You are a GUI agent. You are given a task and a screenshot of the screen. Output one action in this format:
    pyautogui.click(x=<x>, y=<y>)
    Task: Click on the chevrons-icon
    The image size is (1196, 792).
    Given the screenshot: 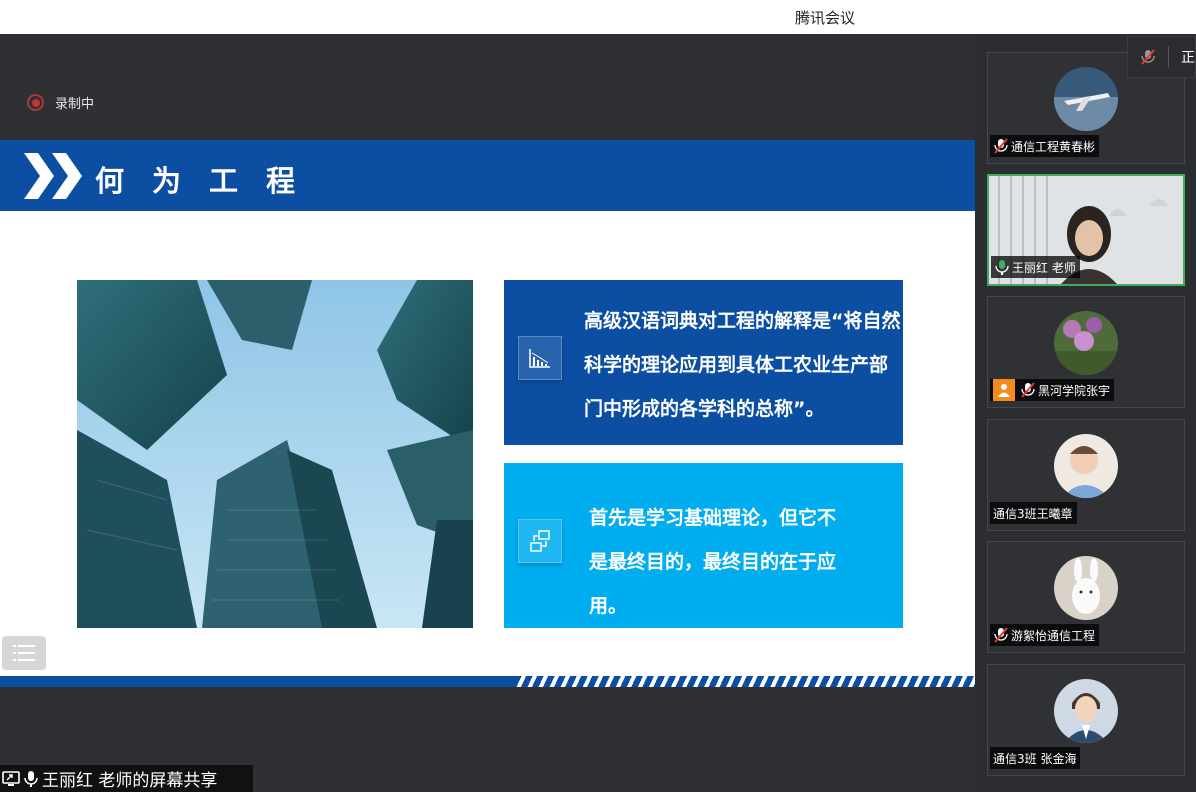 What is the action you would take?
    pyautogui.click(x=53, y=176)
    